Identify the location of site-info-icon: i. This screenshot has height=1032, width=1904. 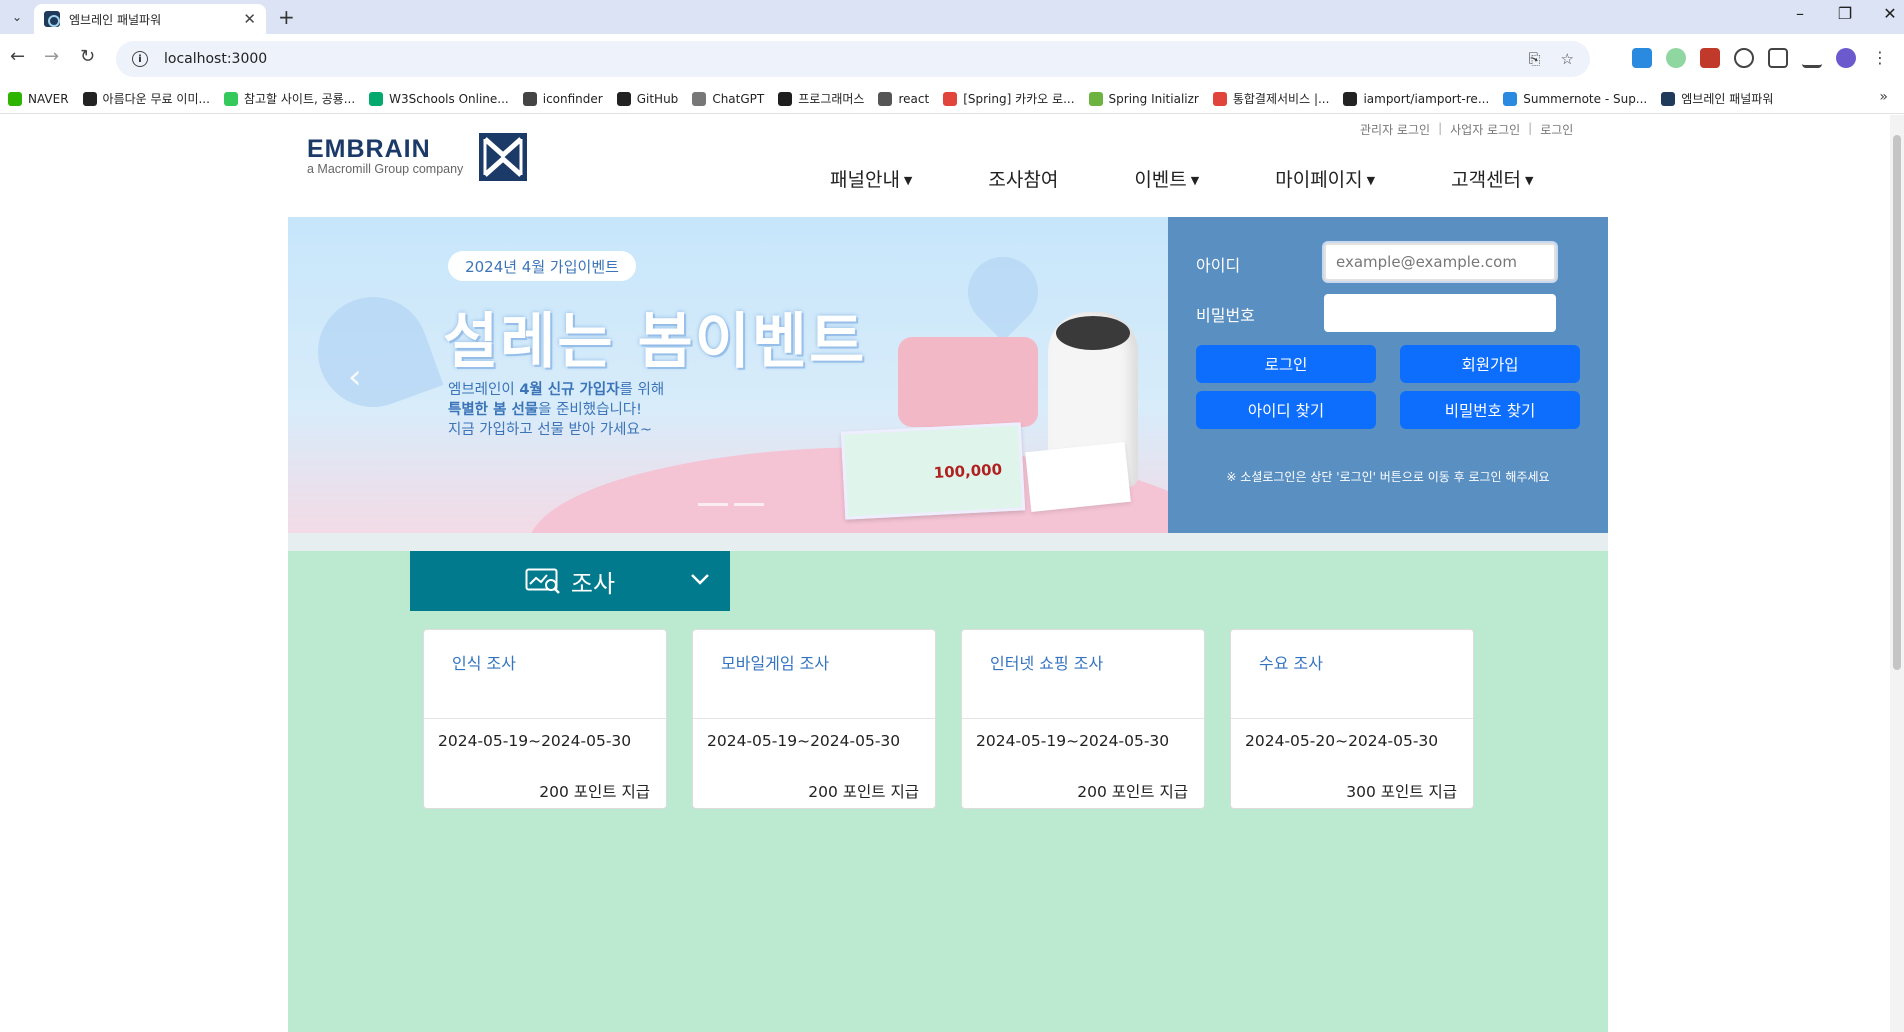
(140, 59).